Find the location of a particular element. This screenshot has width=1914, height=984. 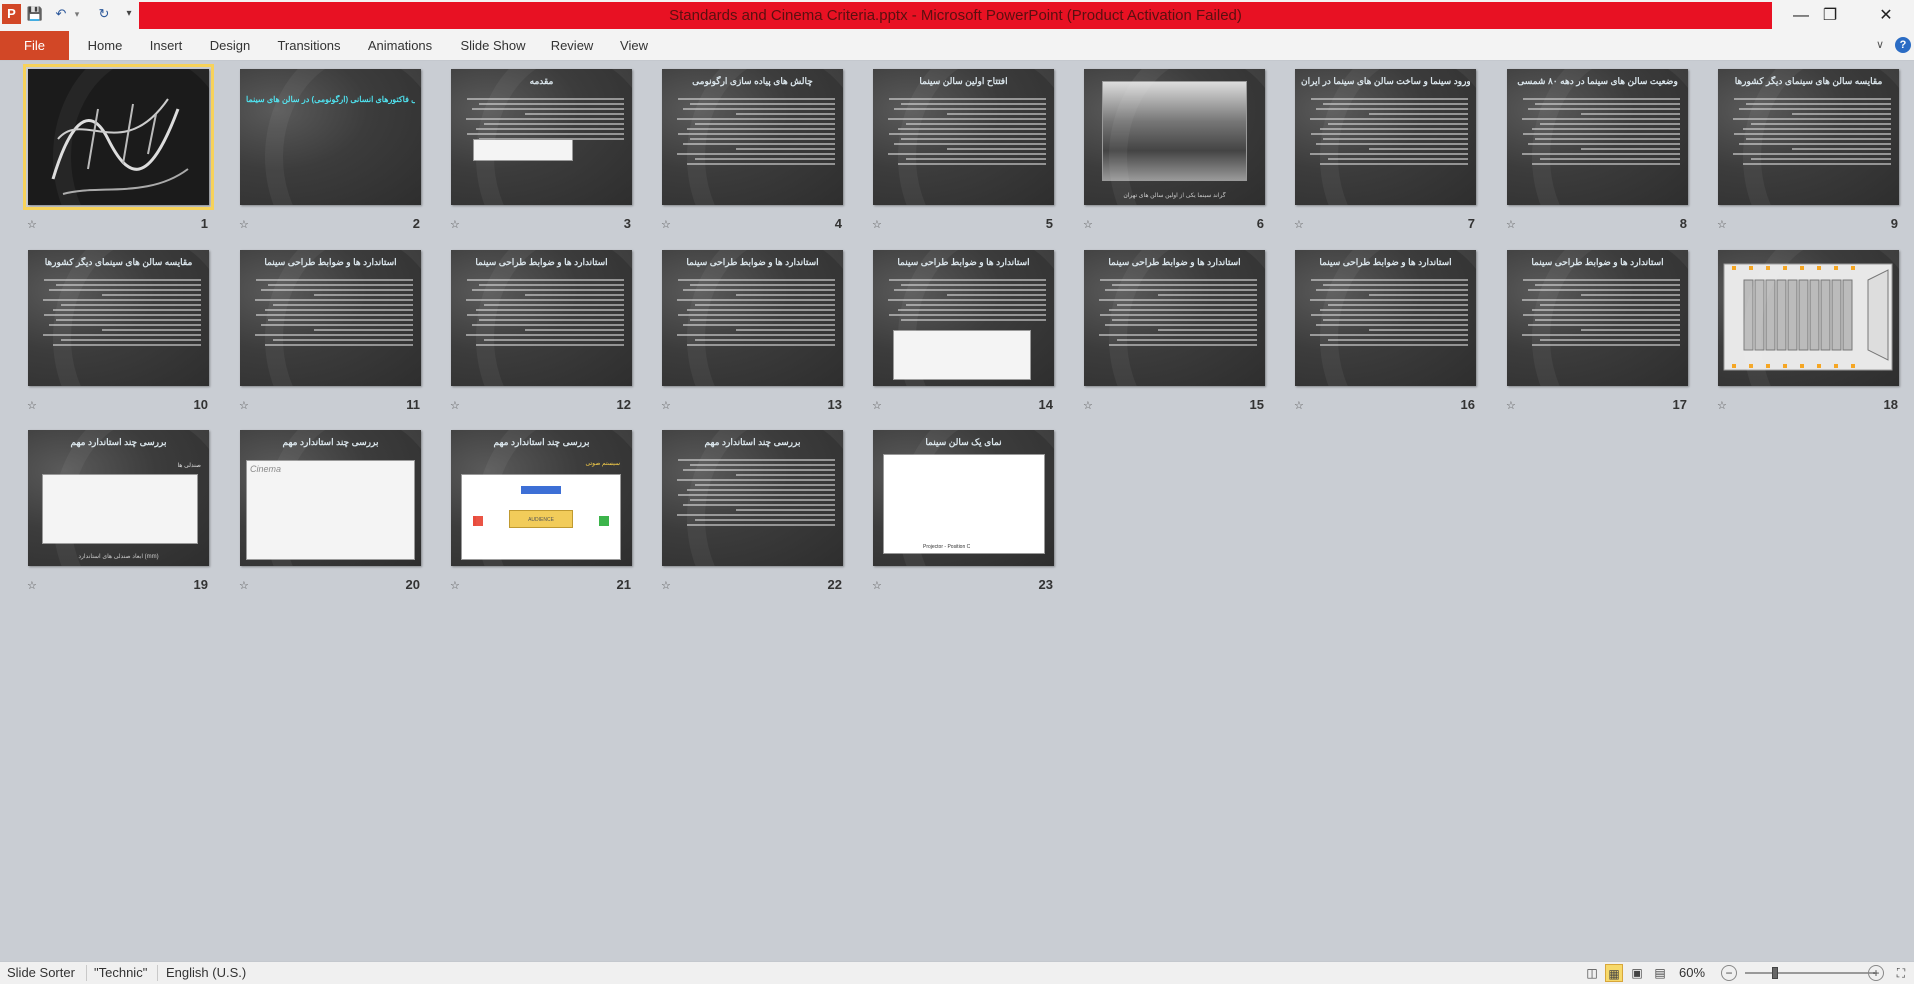

slide-thumbnail-8: وضعیت سالن های سینما در دهه ۸۰ شمسی is located at coordinates (1597, 137).